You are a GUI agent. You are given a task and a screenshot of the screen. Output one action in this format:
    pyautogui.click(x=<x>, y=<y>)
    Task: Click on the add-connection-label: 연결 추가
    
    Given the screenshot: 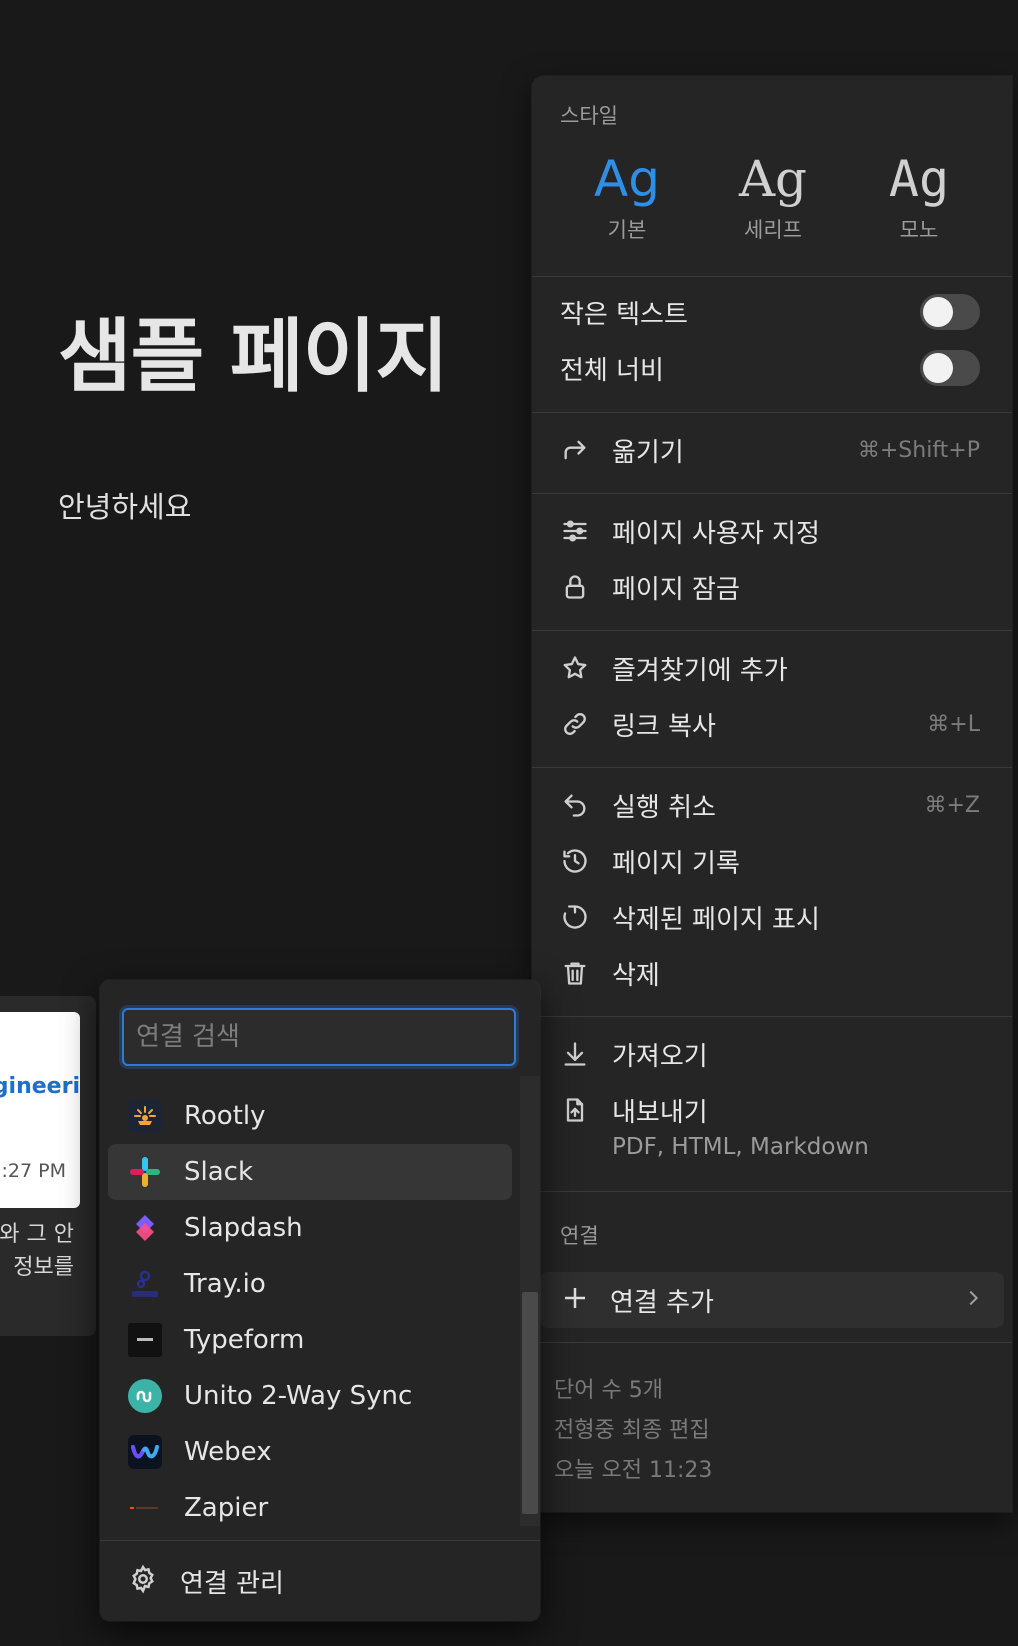 What is the action you would take?
    pyautogui.click(x=662, y=1302)
    